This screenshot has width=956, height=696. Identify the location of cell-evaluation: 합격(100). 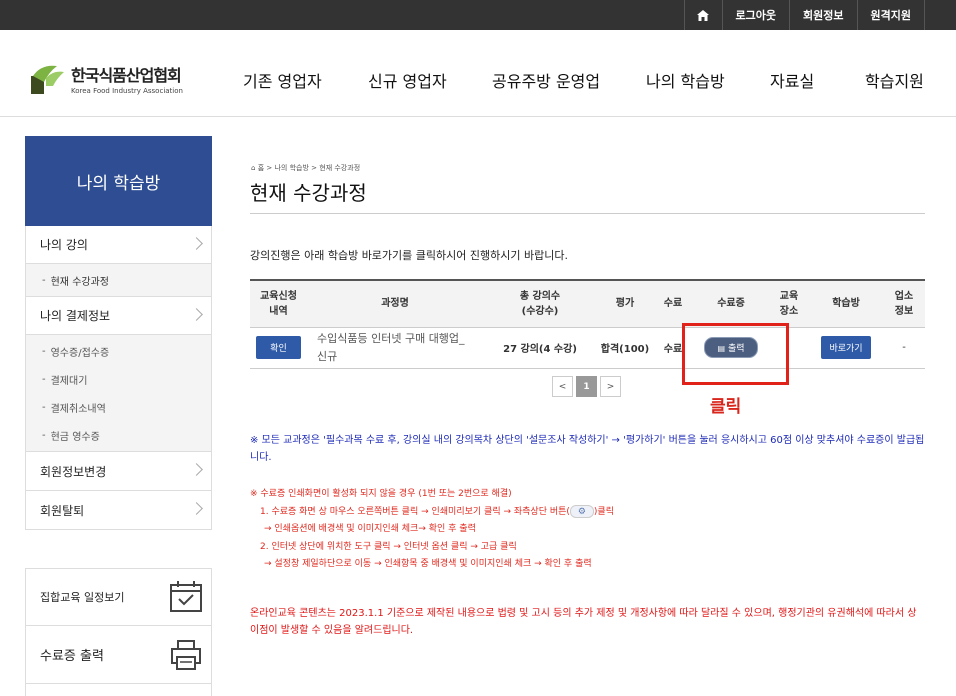
(625, 348).